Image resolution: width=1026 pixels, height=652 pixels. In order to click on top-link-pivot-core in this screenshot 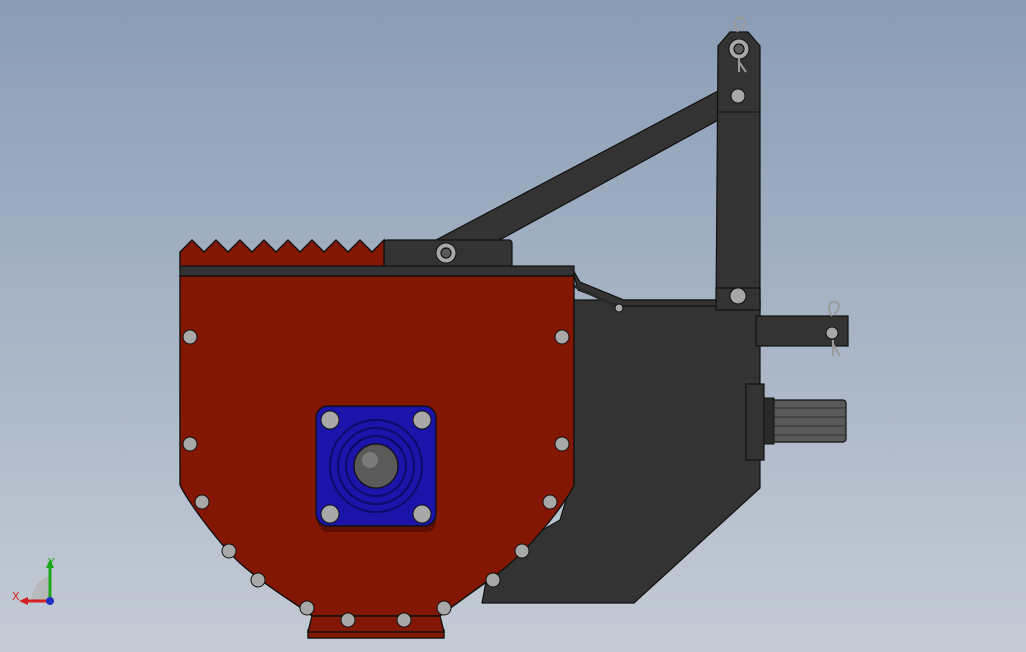, I will do `click(446, 253)`.